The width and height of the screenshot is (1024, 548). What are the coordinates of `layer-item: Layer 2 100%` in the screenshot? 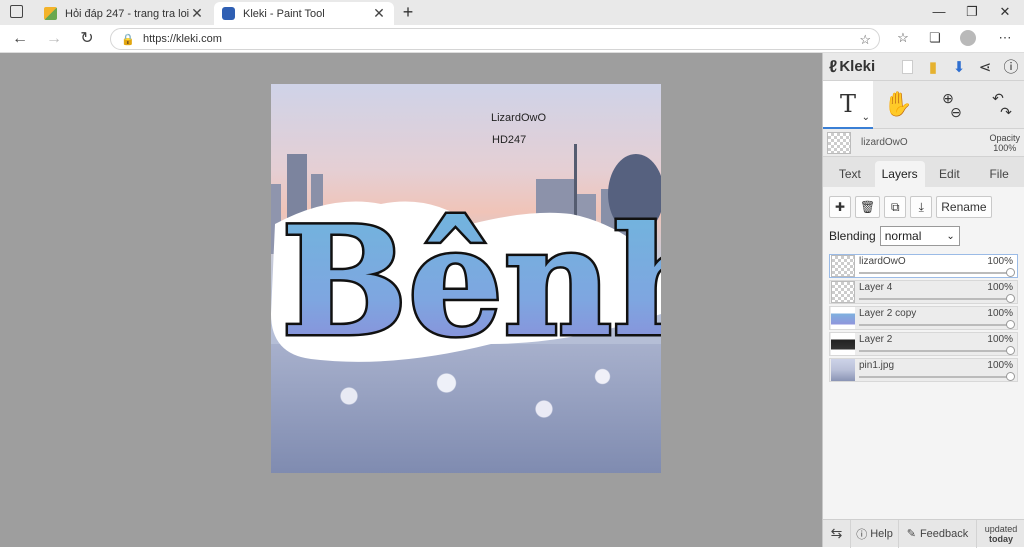 It's located at (923, 344).